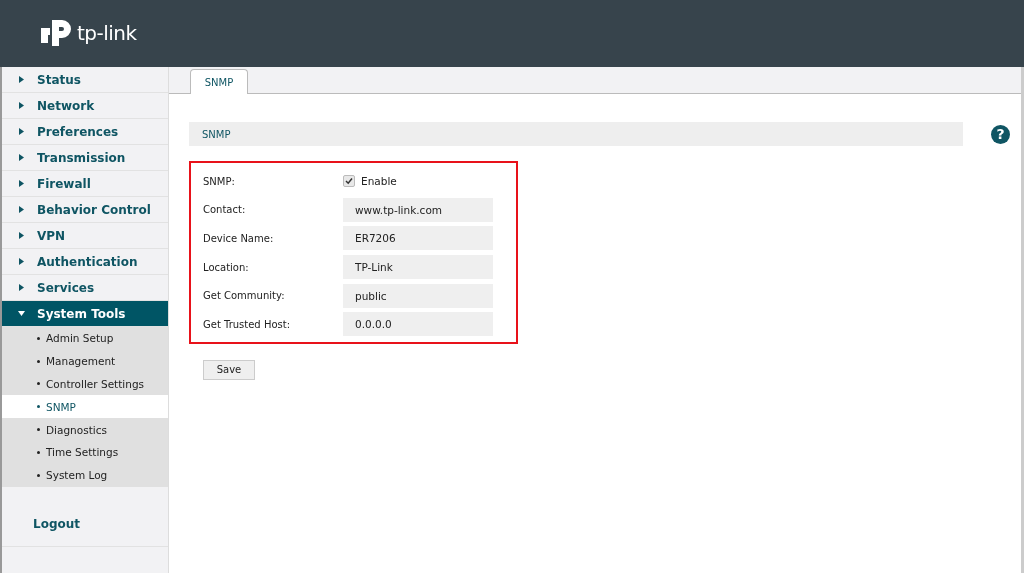 The image size is (1024, 573). Describe the element at coordinates (418, 295) in the screenshot. I see `input-field: public` at that location.